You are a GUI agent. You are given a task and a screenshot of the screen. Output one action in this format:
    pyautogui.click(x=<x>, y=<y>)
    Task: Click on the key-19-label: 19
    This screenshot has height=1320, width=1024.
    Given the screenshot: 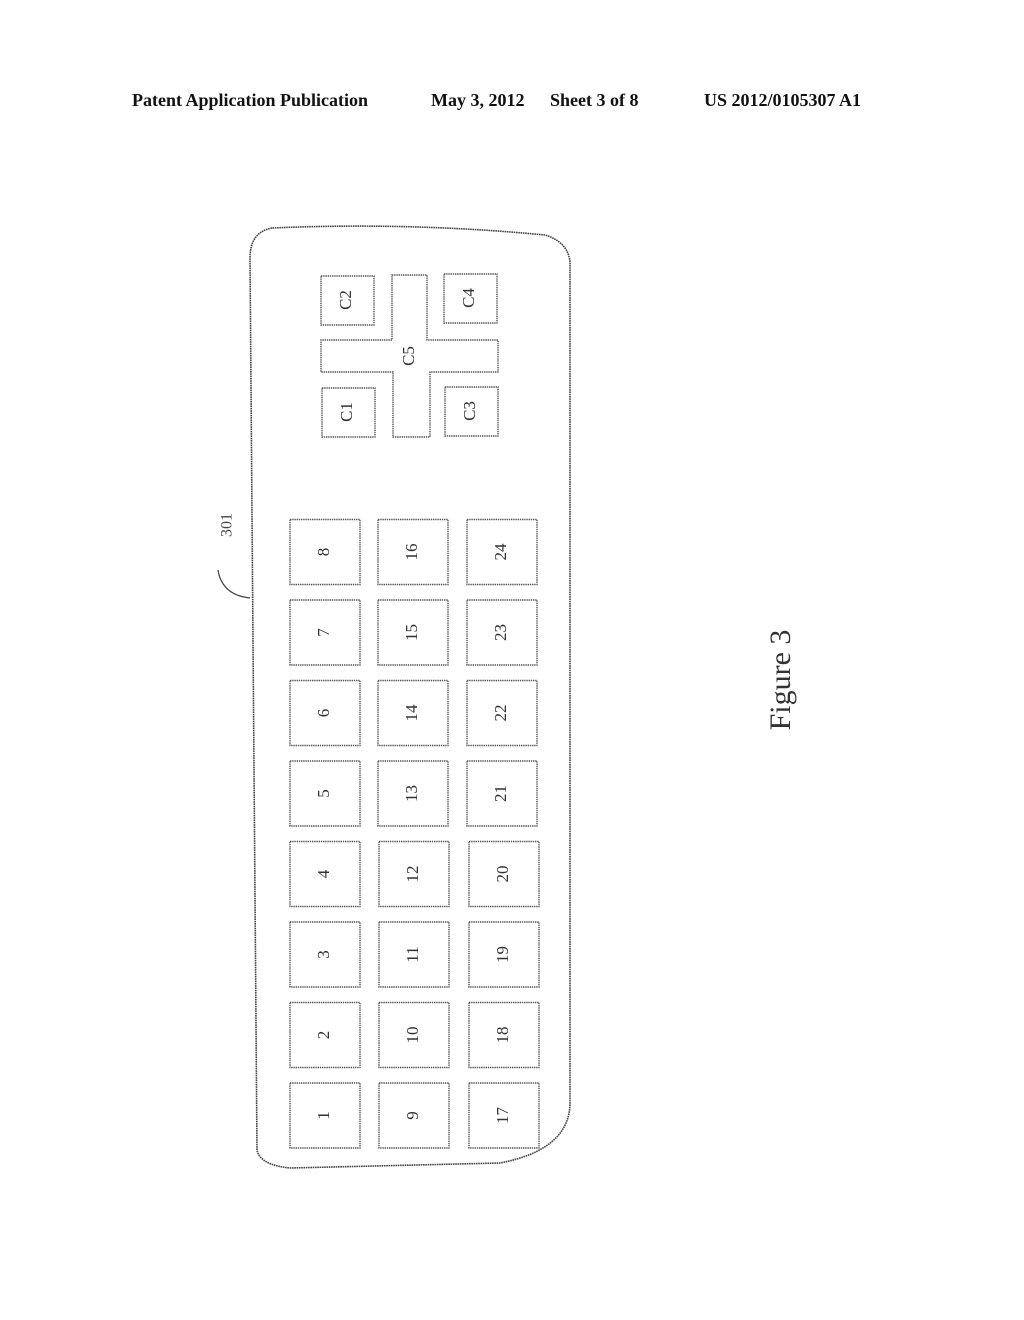 What is the action you would take?
    pyautogui.click(x=502, y=954)
    